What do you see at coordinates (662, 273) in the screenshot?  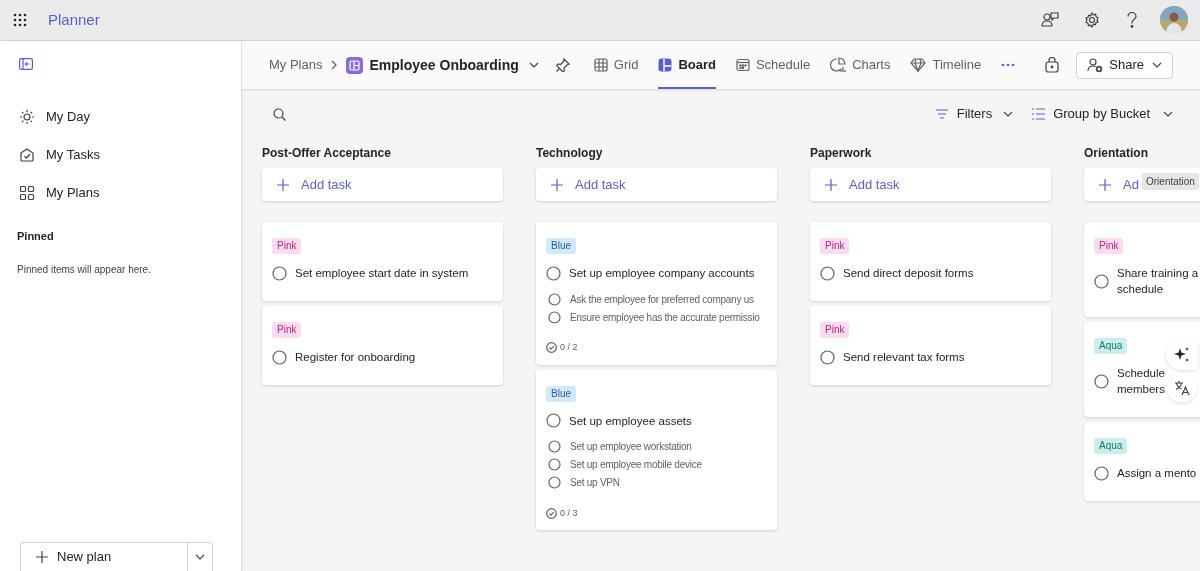 I see `task-title: Set up employee company accounts` at bounding box center [662, 273].